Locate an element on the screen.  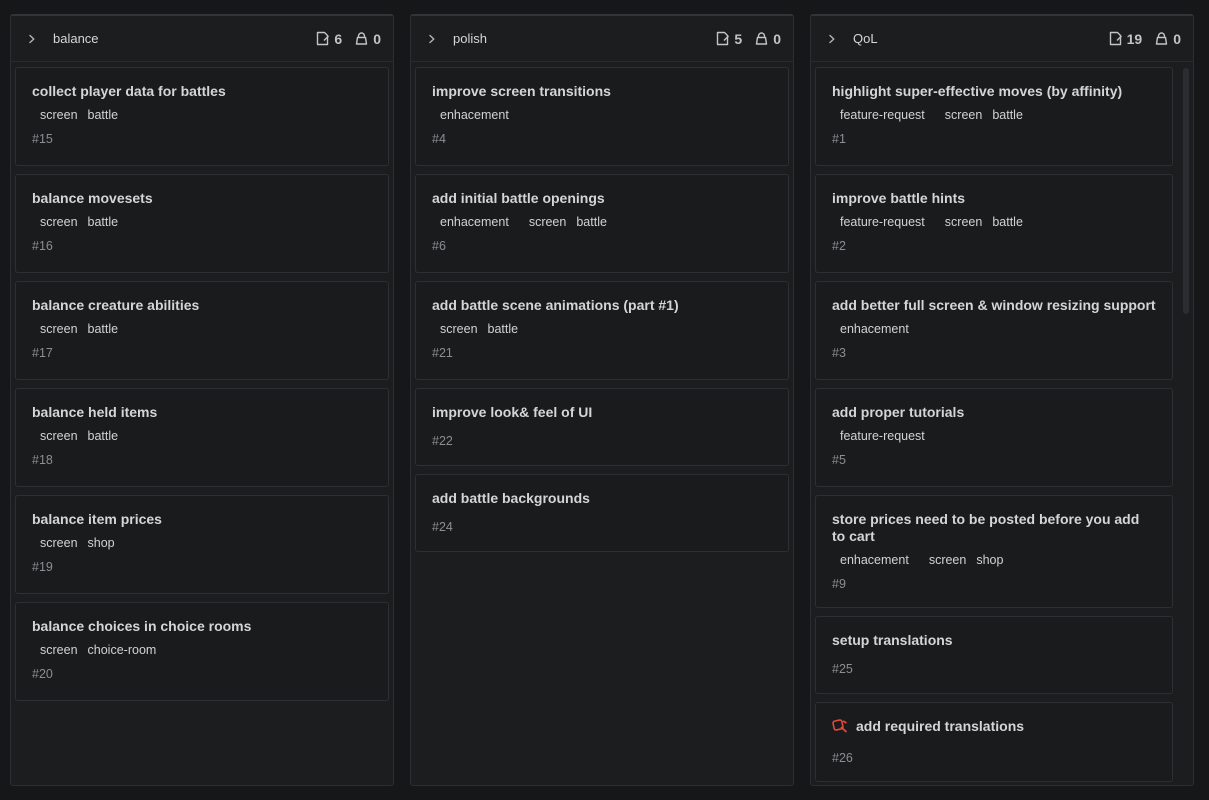
issue-number: #1 is located at coordinates (994, 139).